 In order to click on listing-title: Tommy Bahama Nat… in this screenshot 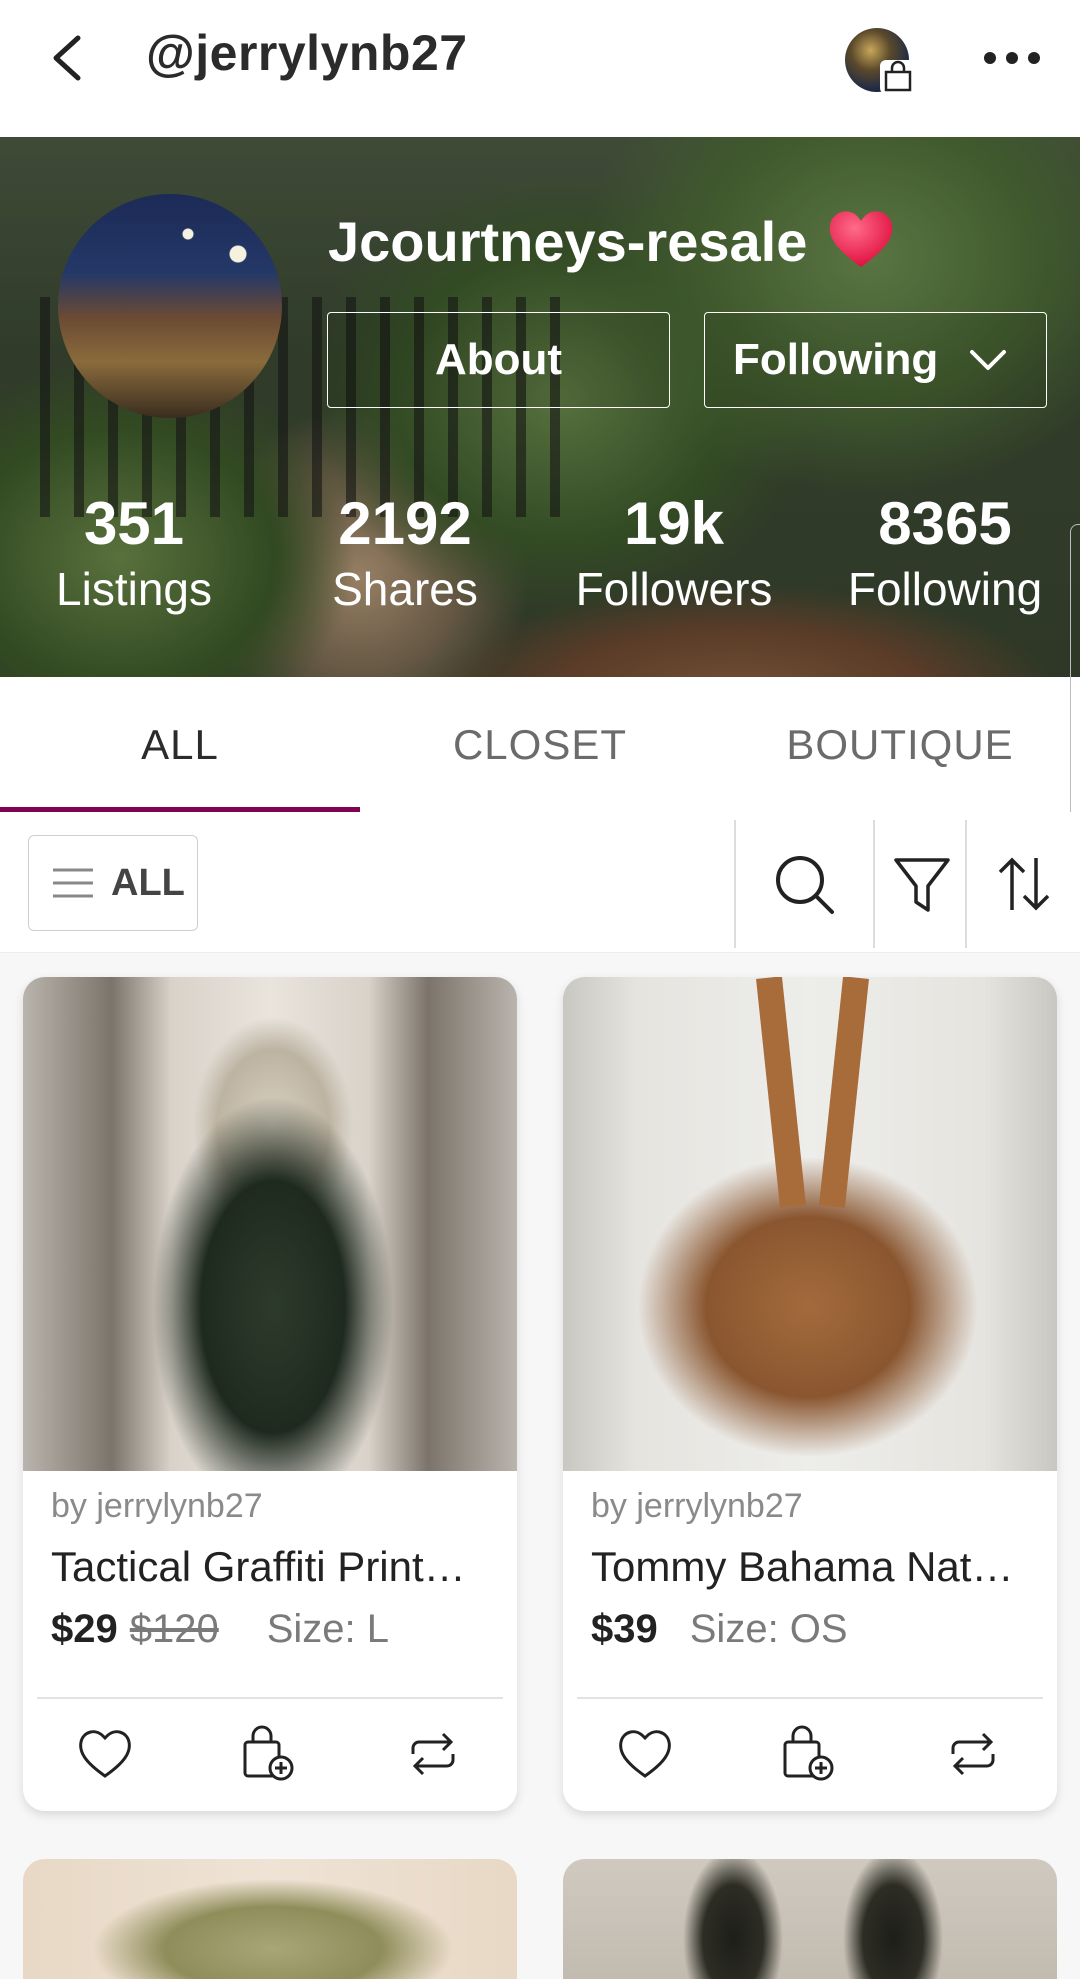, I will do `click(814, 1567)`.